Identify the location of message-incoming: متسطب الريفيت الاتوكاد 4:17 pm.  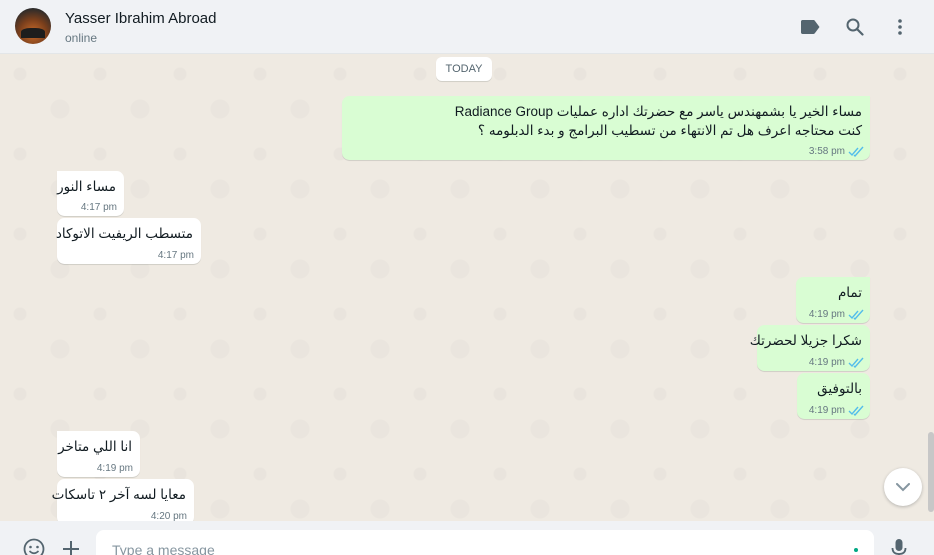
(128, 241).